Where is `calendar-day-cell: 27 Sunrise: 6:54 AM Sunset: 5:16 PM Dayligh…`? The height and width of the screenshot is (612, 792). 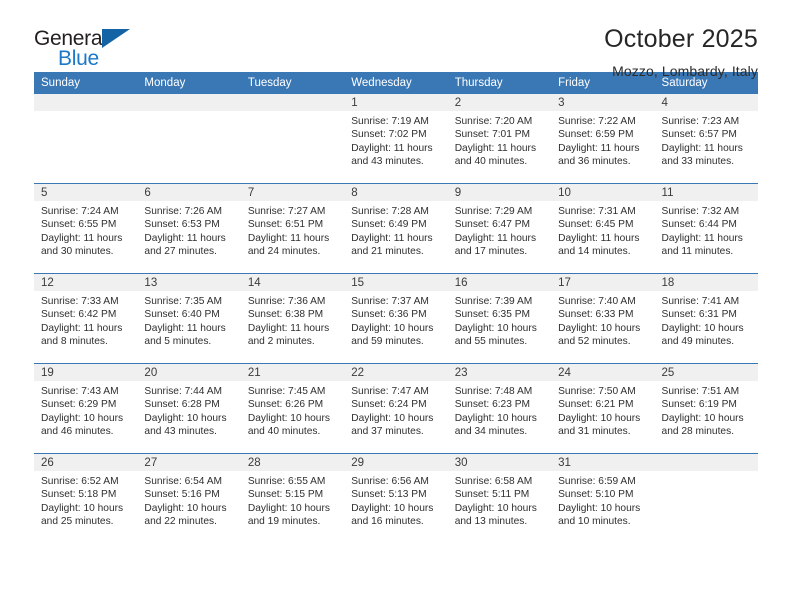
calendar-day-cell: 27 Sunrise: 6:54 AM Sunset: 5:16 PM Dayligh… is located at coordinates (189, 498).